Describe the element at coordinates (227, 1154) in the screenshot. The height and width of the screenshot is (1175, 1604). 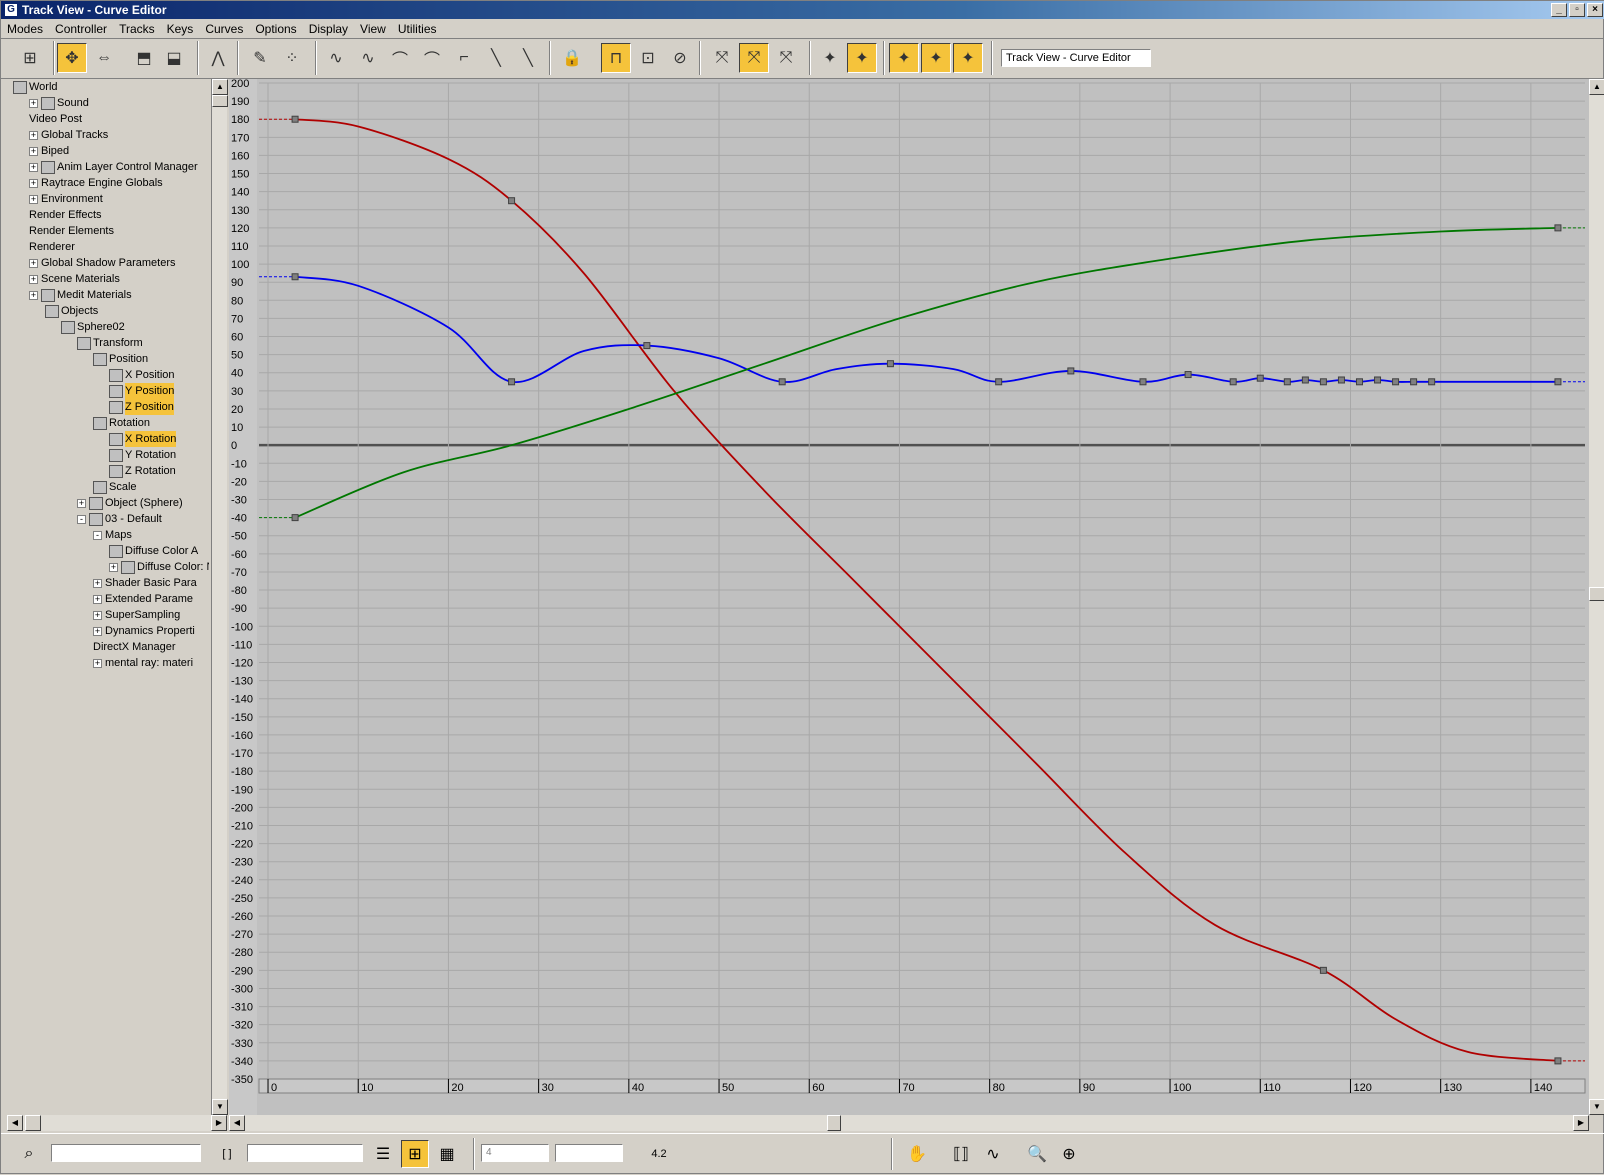
I see `show-names-icon: [ ]` at that location.